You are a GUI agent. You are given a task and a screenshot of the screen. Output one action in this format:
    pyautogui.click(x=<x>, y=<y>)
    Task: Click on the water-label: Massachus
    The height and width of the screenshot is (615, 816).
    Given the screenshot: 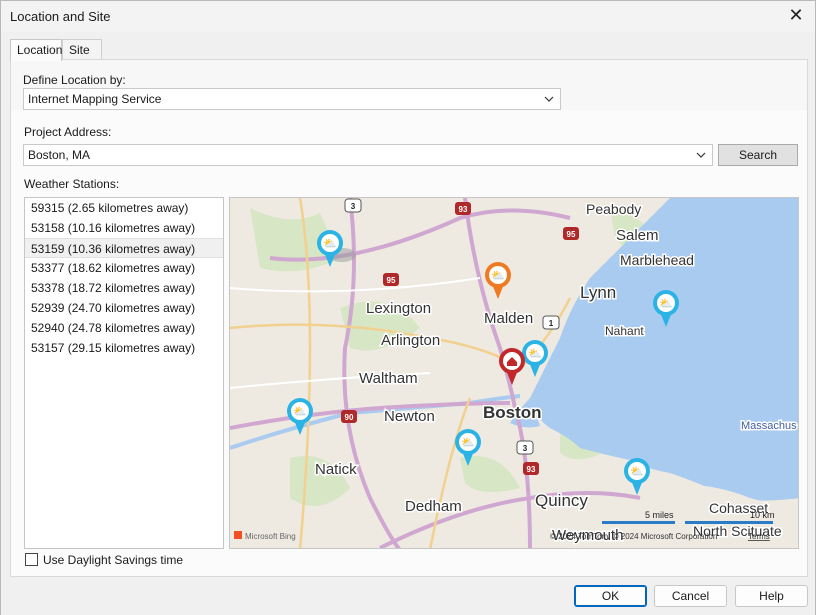 What is the action you would take?
    pyautogui.click(x=769, y=426)
    